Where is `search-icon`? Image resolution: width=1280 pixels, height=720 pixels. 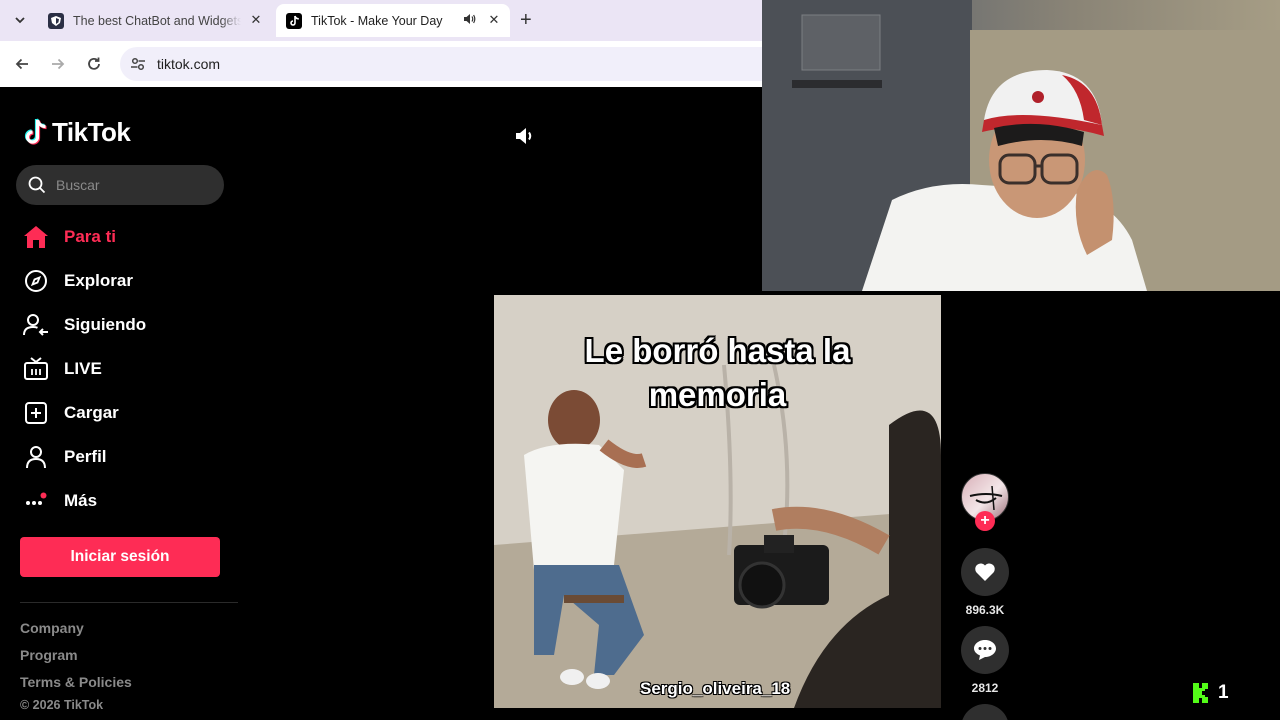 search-icon is located at coordinates (37, 185).